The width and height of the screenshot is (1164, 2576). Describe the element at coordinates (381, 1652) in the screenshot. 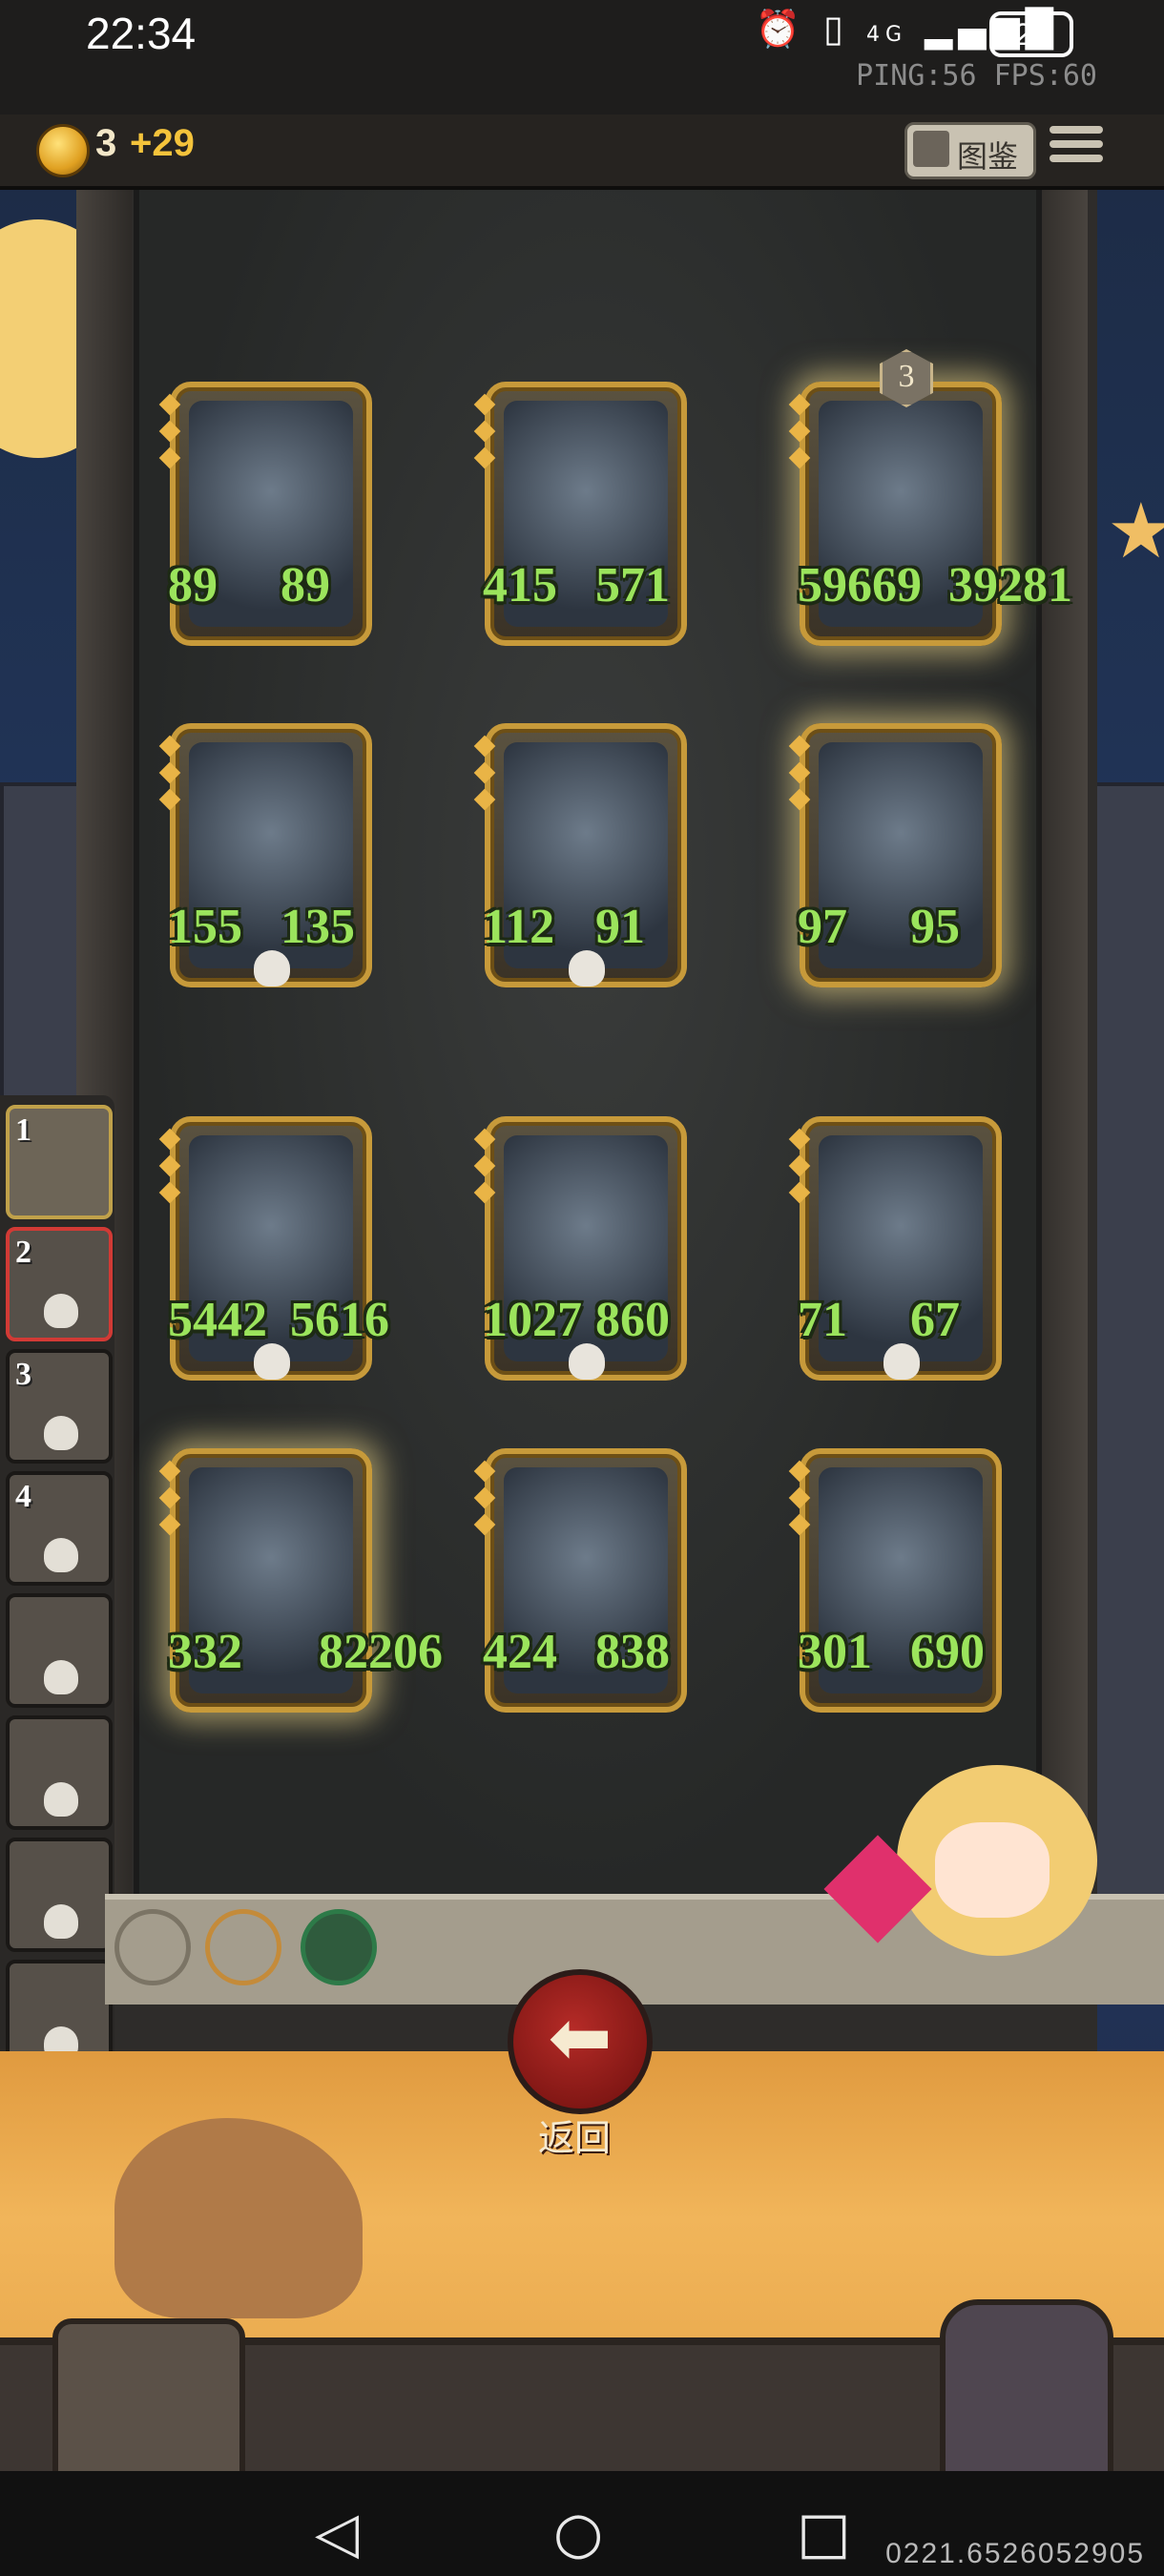

I see `health-value: 82206` at that location.